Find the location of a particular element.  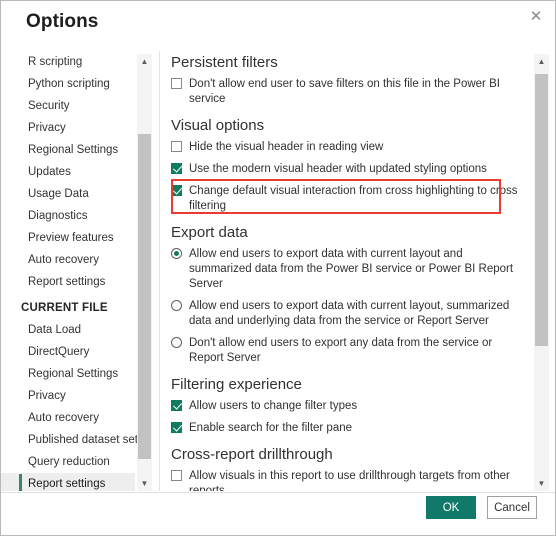

sidebar-item-query-reduction: Query reduction is located at coordinates (68, 462).